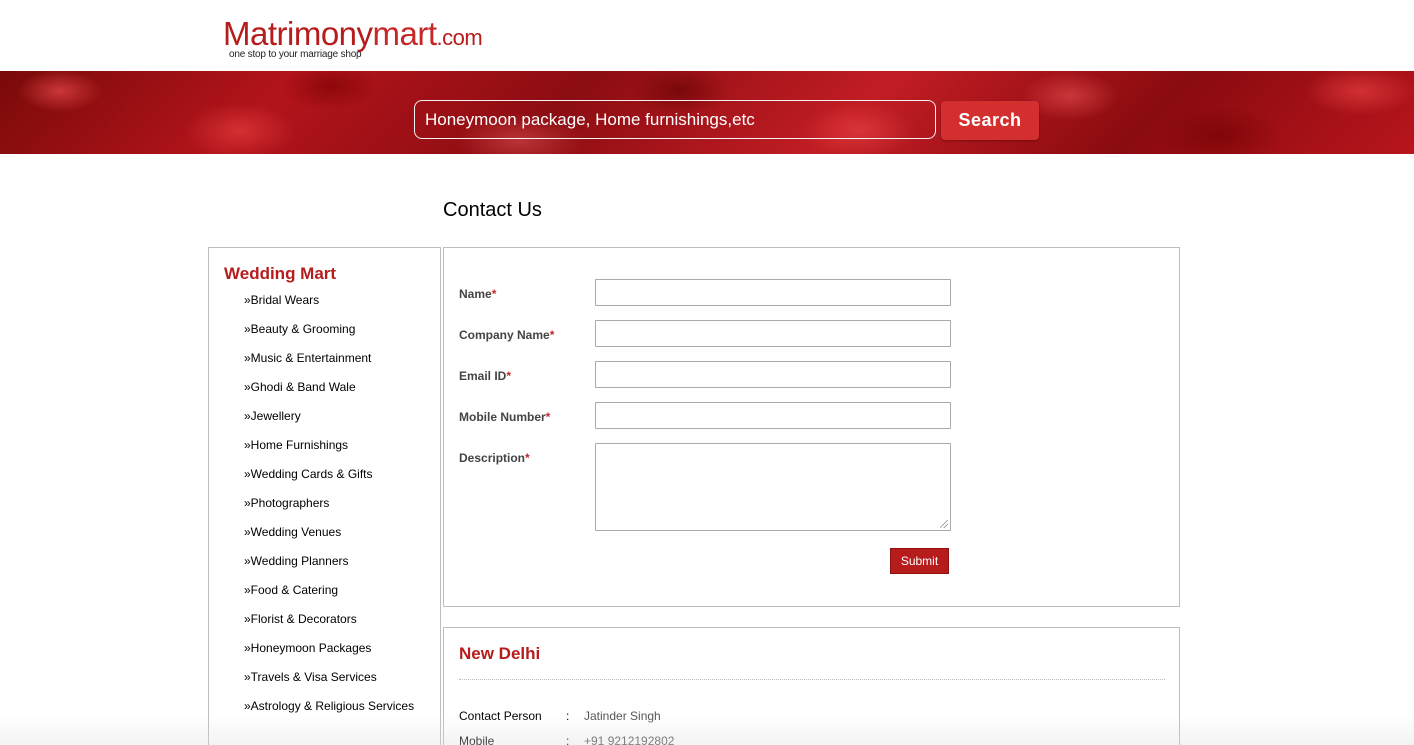 This screenshot has height=745, width=1414. Describe the element at coordinates (773, 487) in the screenshot. I see `description-textarea` at that location.